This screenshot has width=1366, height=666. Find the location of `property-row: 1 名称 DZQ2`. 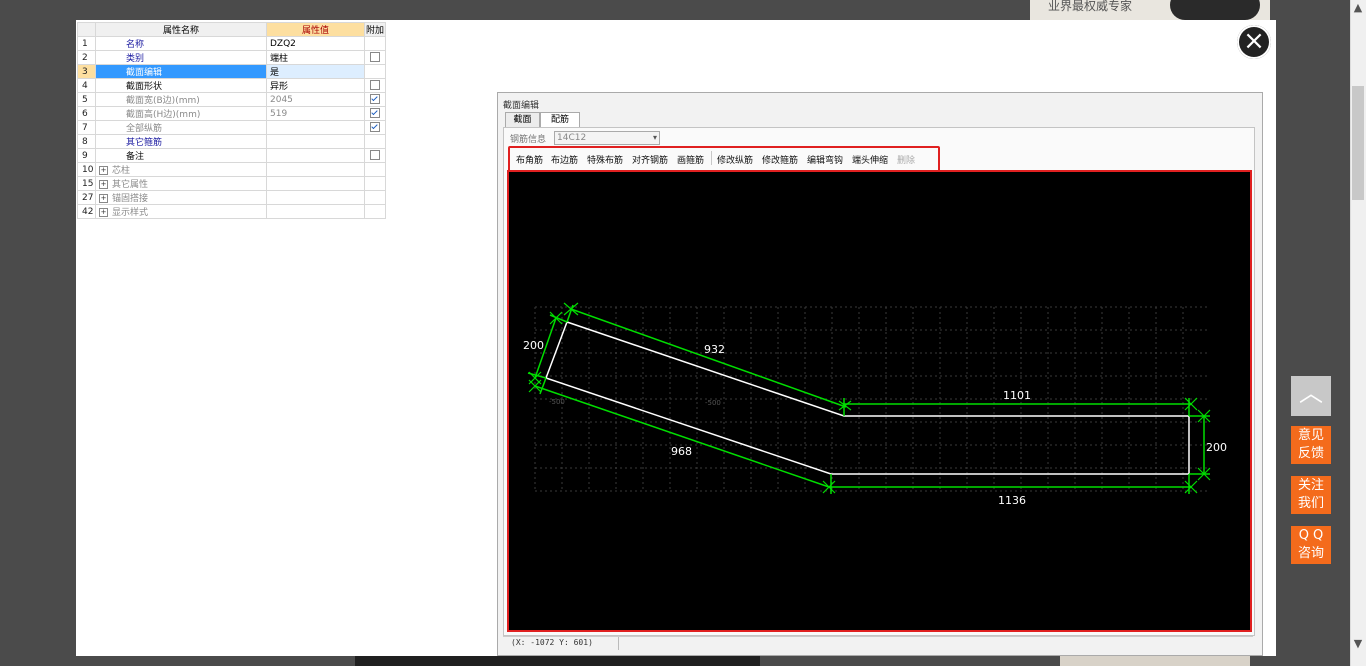

property-row: 1 名称 DZQ2 is located at coordinates (231, 43).